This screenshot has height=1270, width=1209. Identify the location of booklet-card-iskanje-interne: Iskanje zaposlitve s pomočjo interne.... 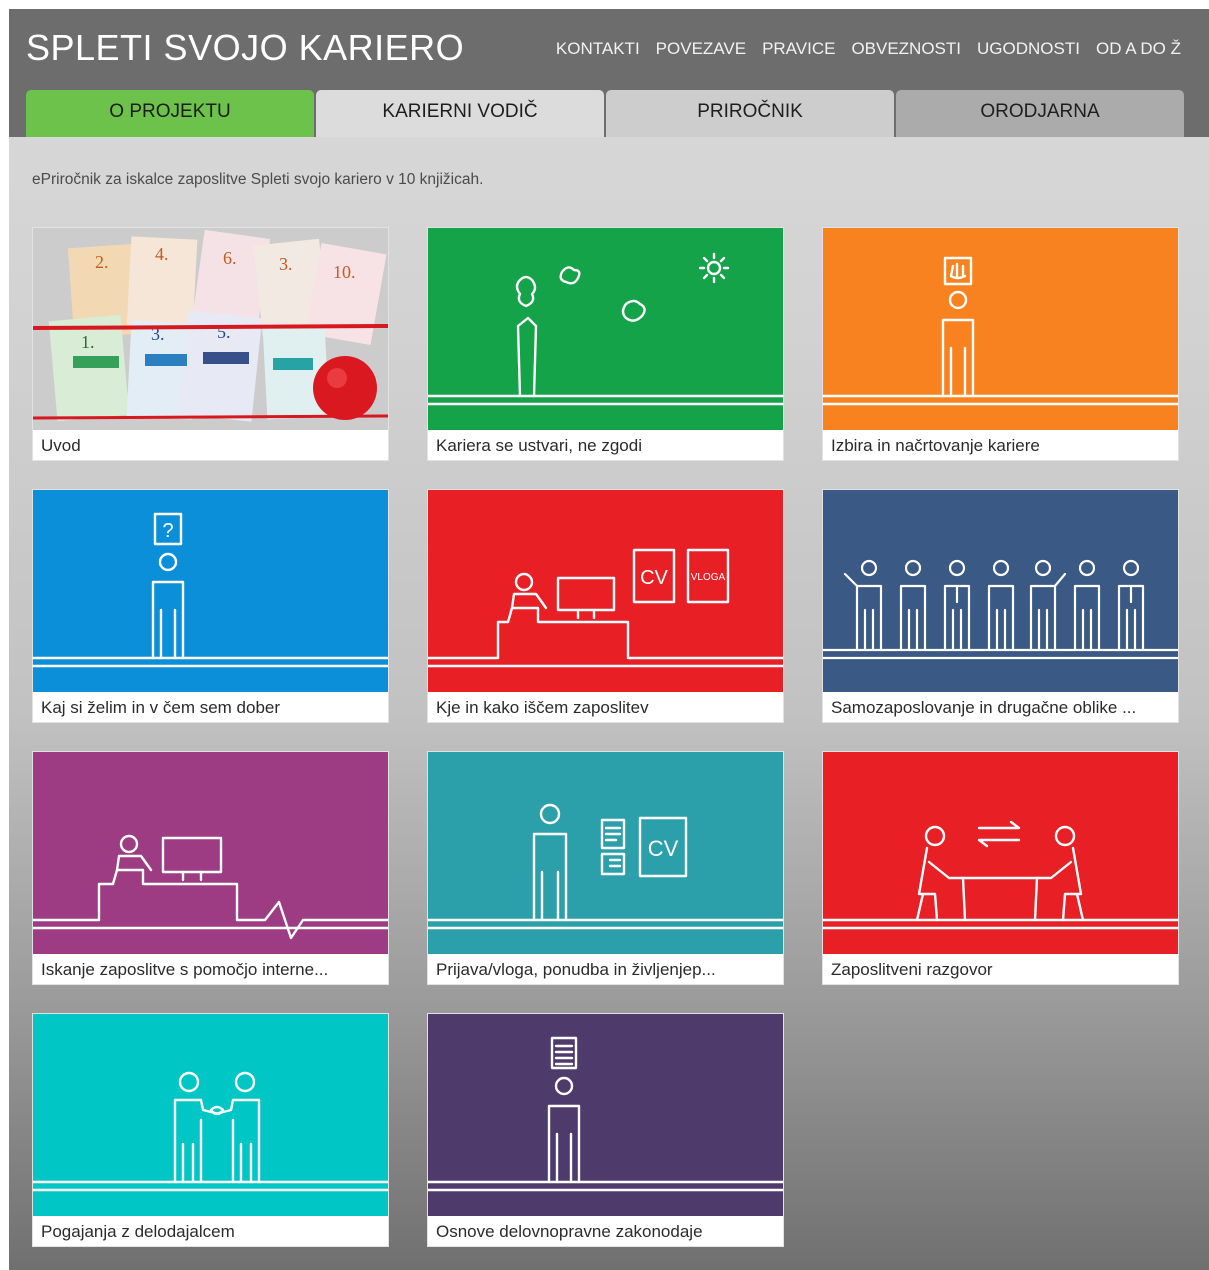
(210, 868).